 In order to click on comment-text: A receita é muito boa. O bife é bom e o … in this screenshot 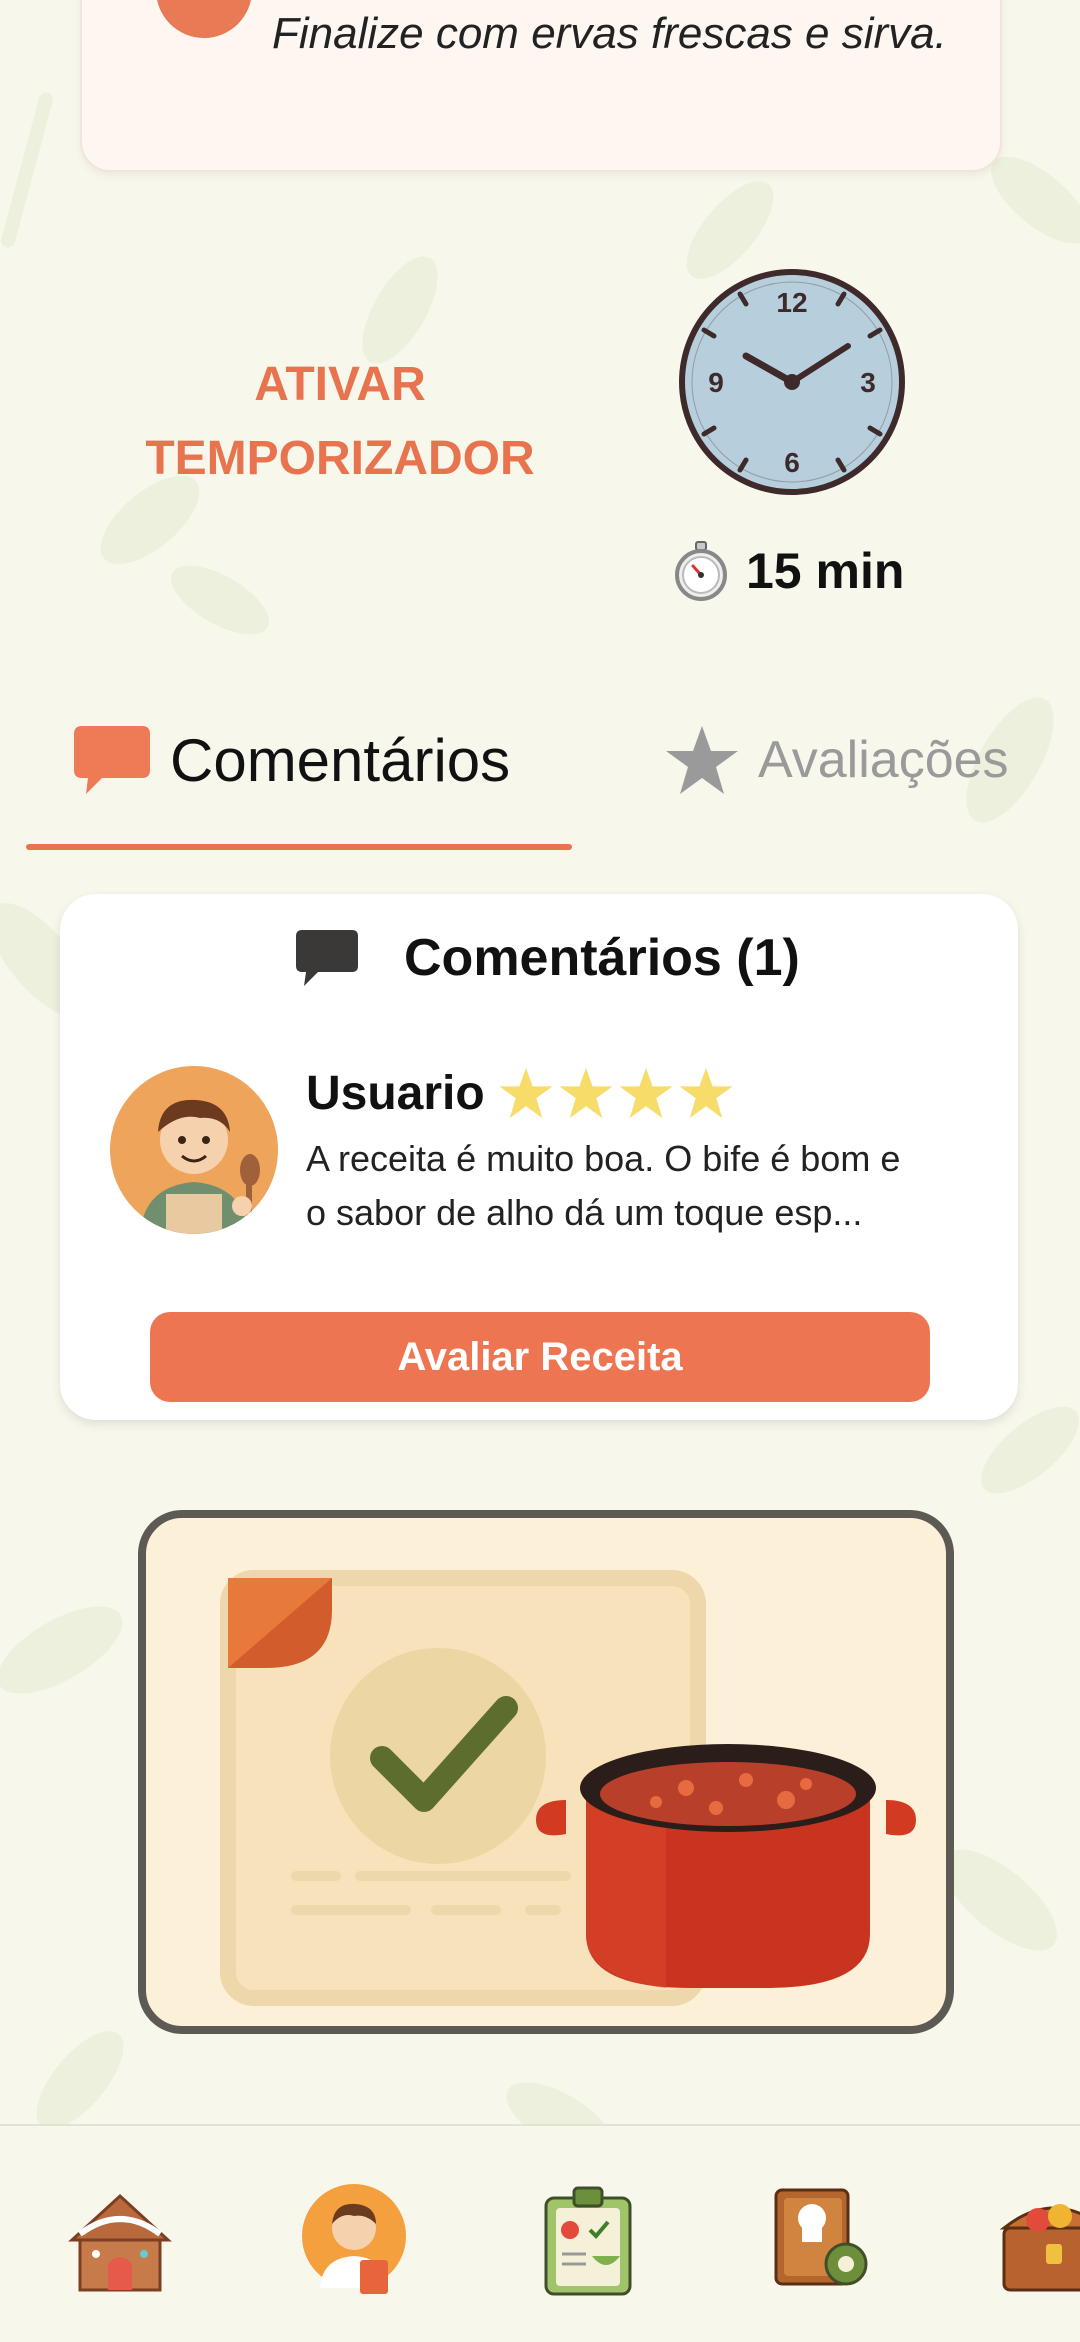, I will do `click(603, 1185)`.